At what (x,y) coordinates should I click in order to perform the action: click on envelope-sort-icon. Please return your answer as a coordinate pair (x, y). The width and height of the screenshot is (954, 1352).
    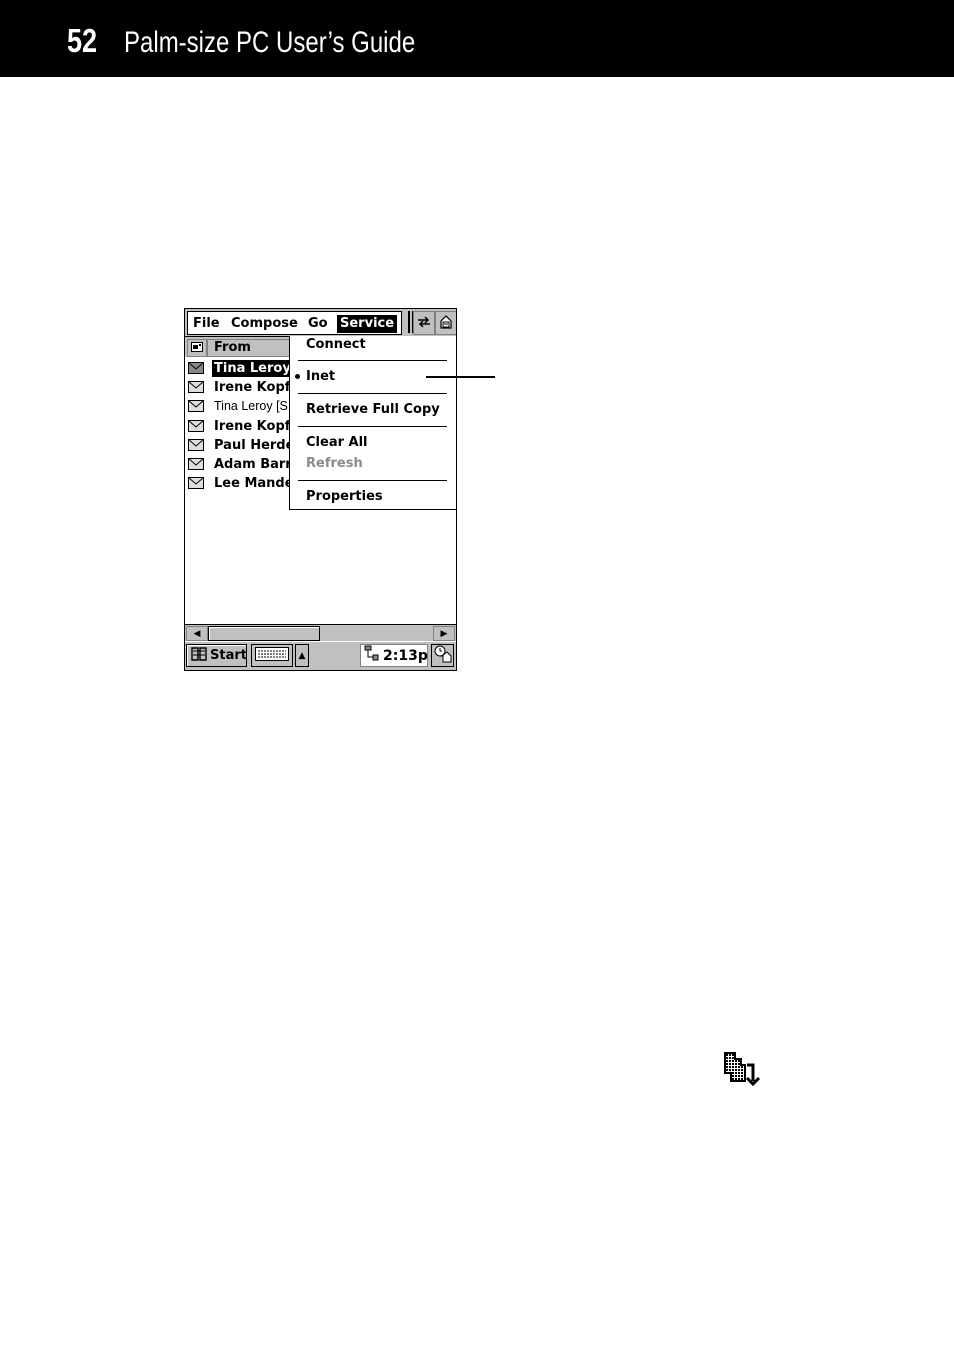
    Looking at the image, I should click on (197, 348).